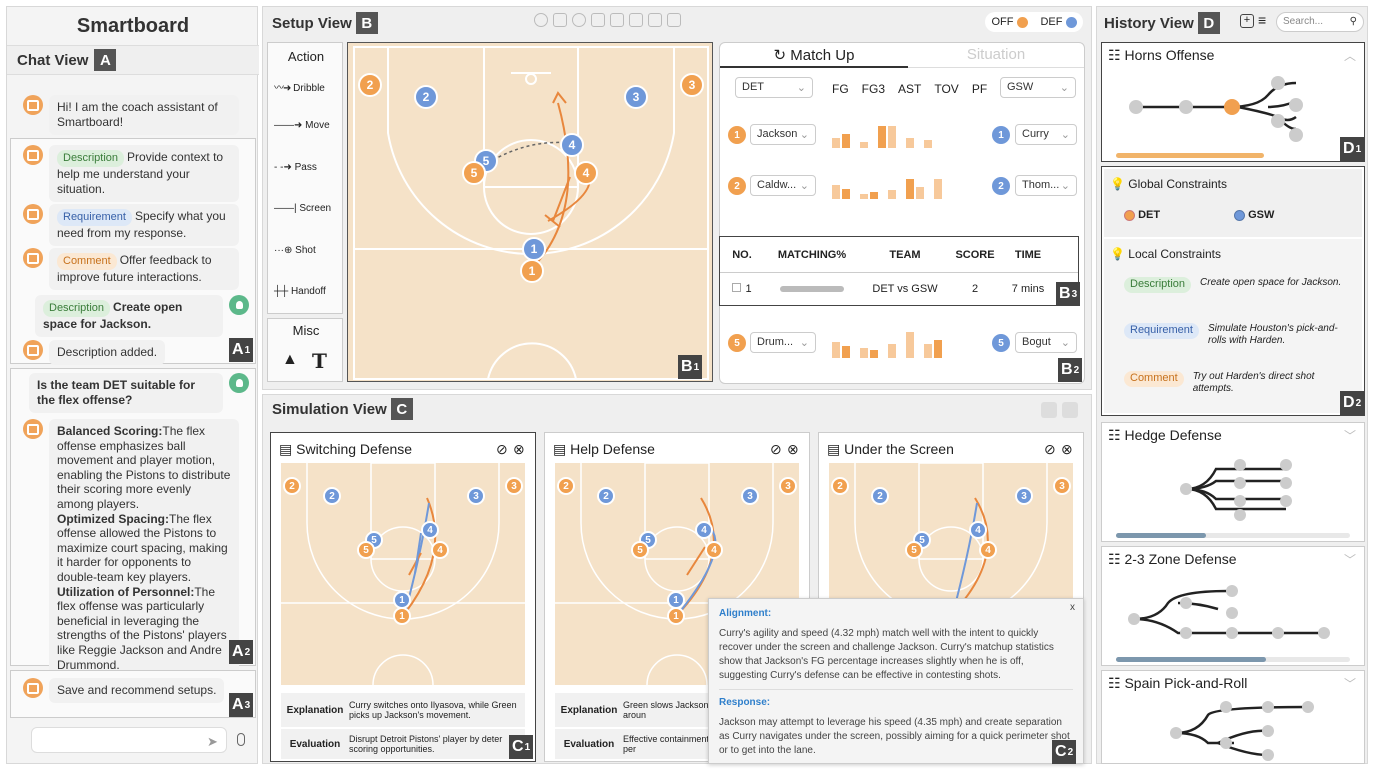 The width and height of the screenshot is (1374, 770). Describe the element at coordinates (370, 85) in the screenshot. I see `offense-player-2: 2` at that location.